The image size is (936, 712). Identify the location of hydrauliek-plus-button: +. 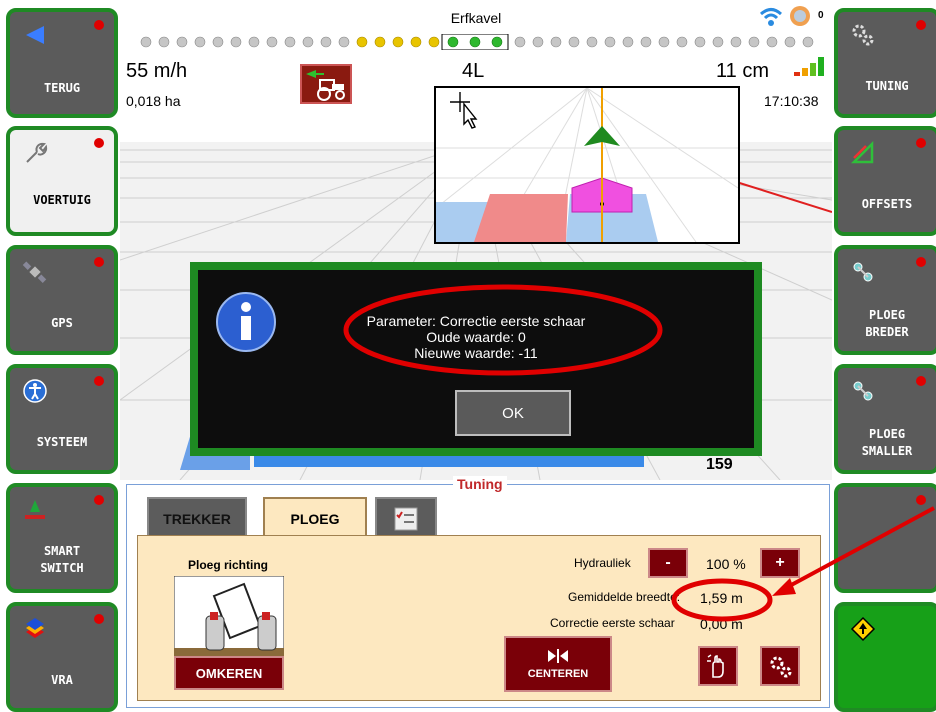
(780, 563).